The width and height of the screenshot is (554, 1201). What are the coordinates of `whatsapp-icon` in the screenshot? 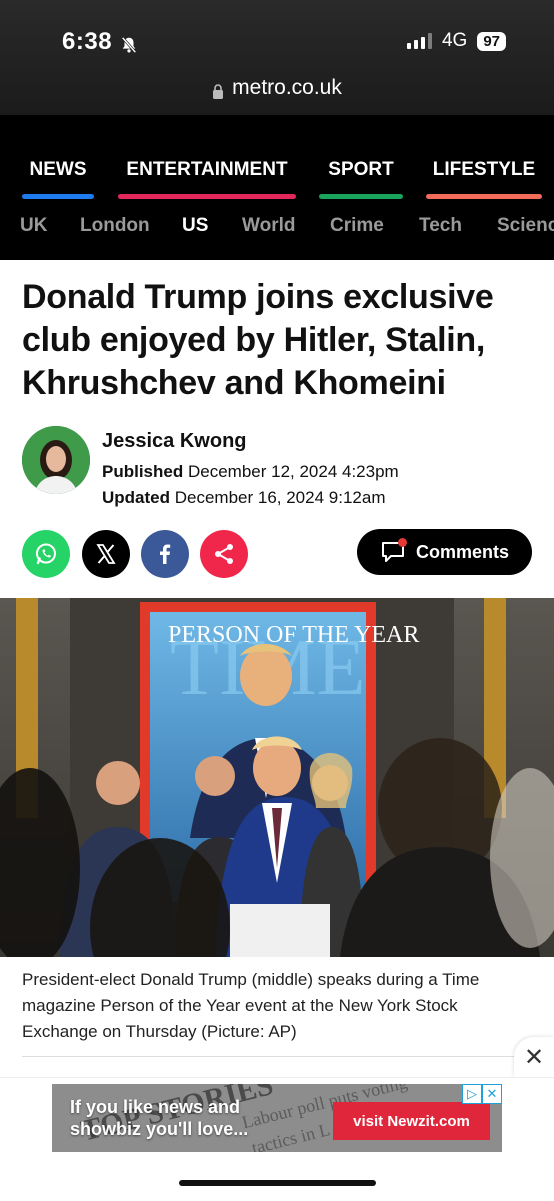 It's located at (46, 554).